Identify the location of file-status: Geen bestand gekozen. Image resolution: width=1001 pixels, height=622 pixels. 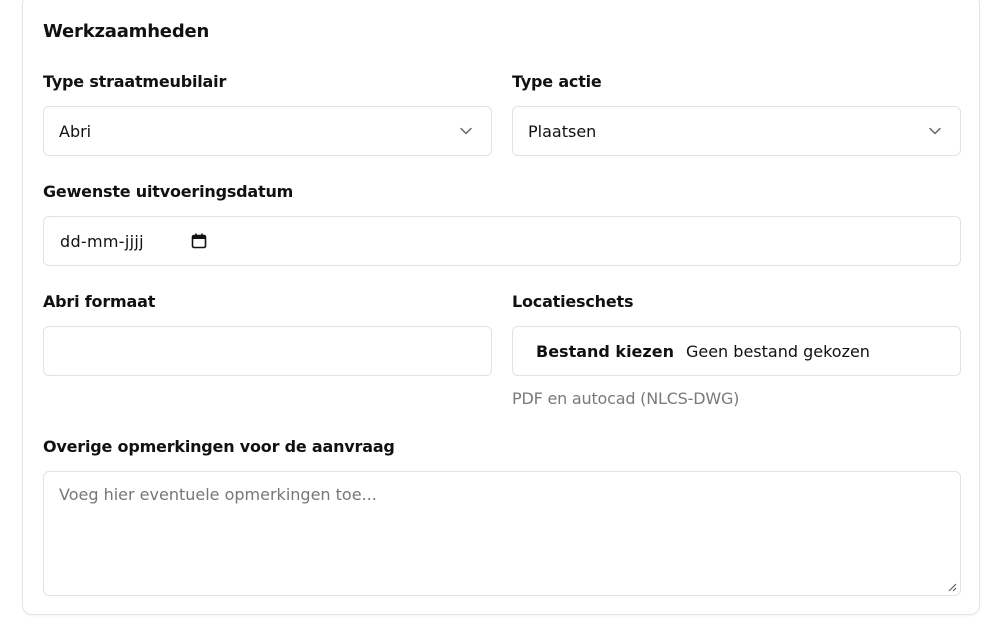
(777, 351).